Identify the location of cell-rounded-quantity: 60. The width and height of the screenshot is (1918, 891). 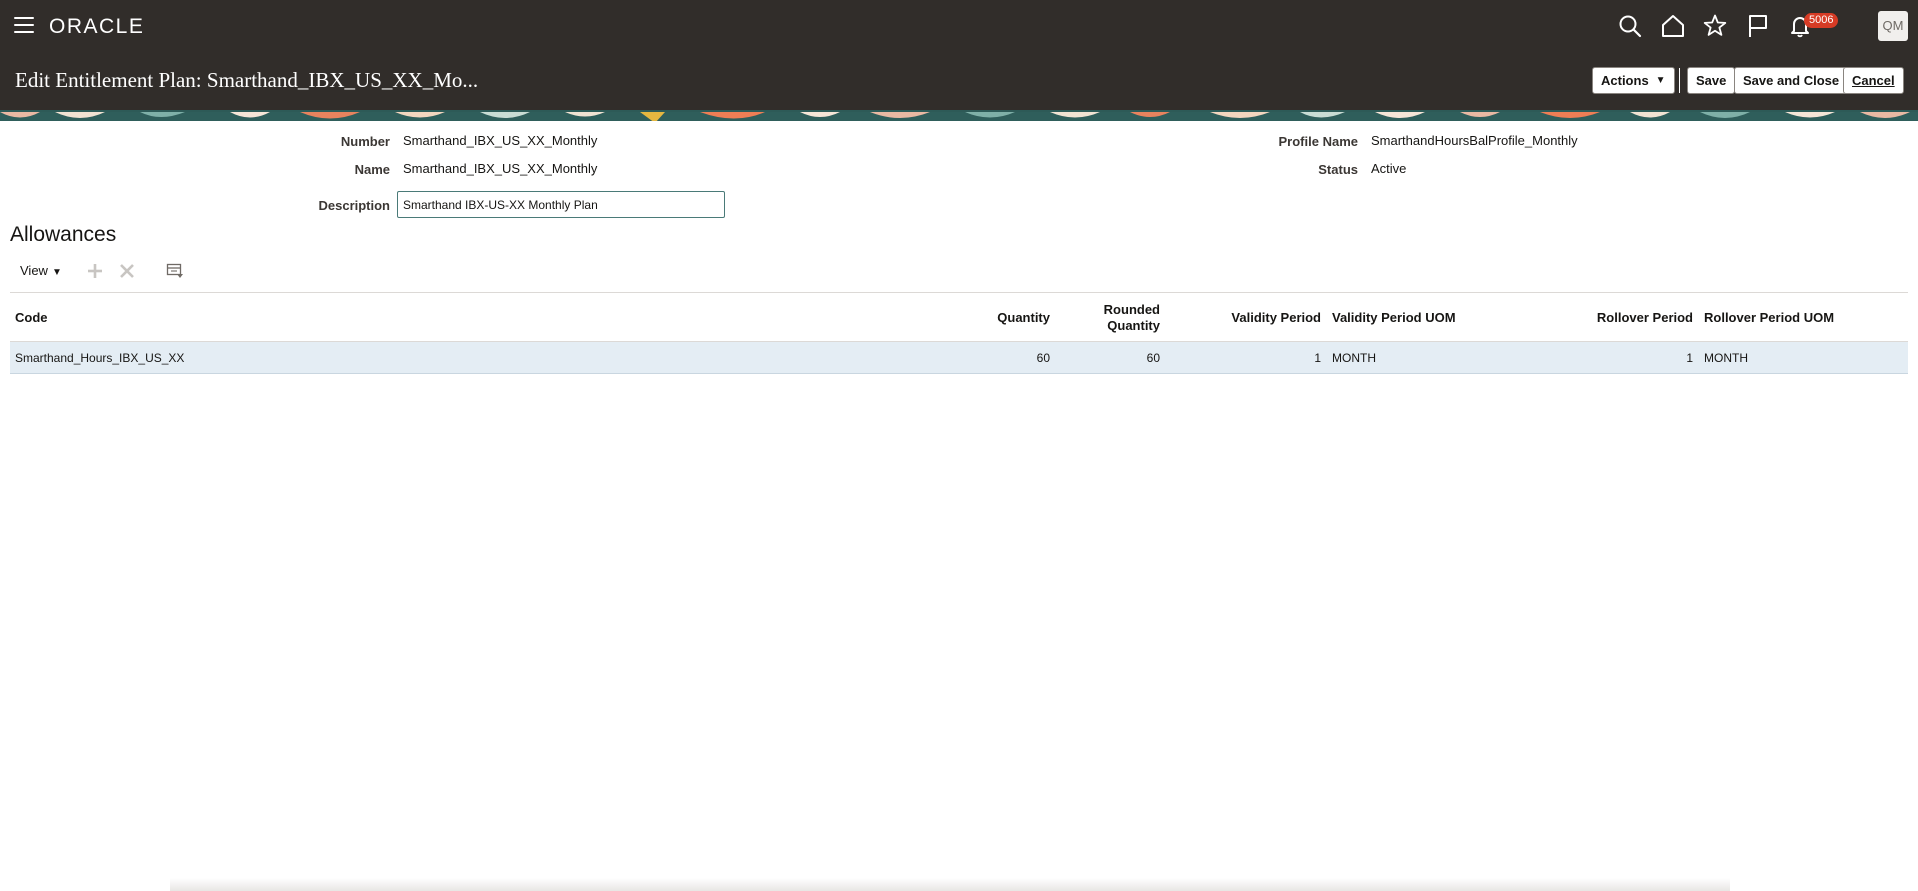
(1153, 358).